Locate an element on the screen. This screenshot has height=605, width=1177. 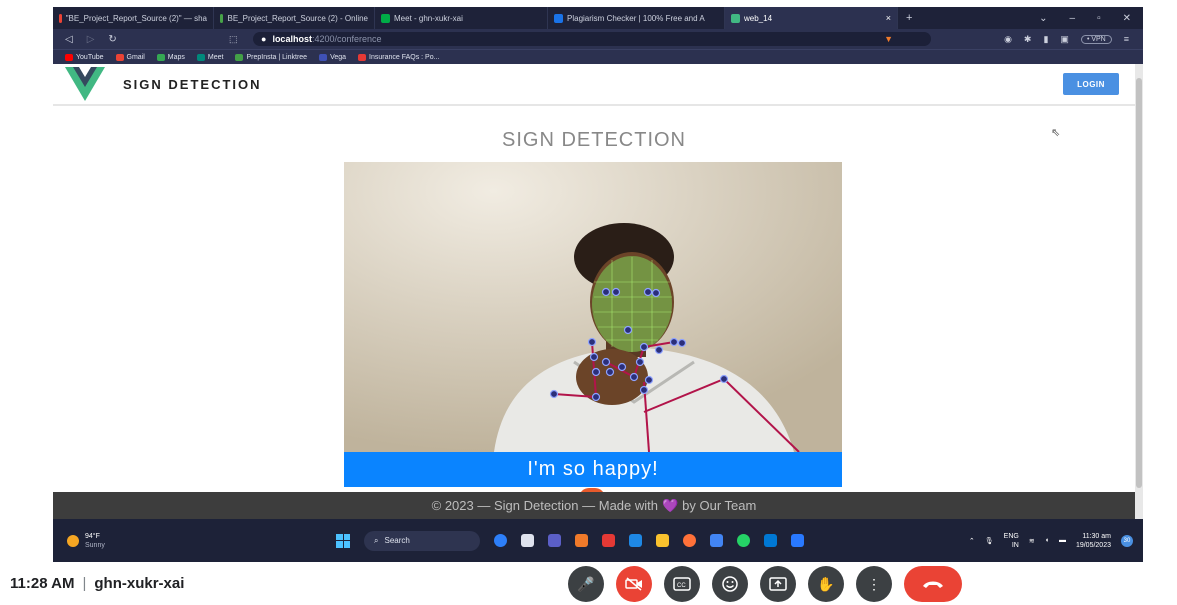
camera-off-icon is located at coordinates (633, 584).